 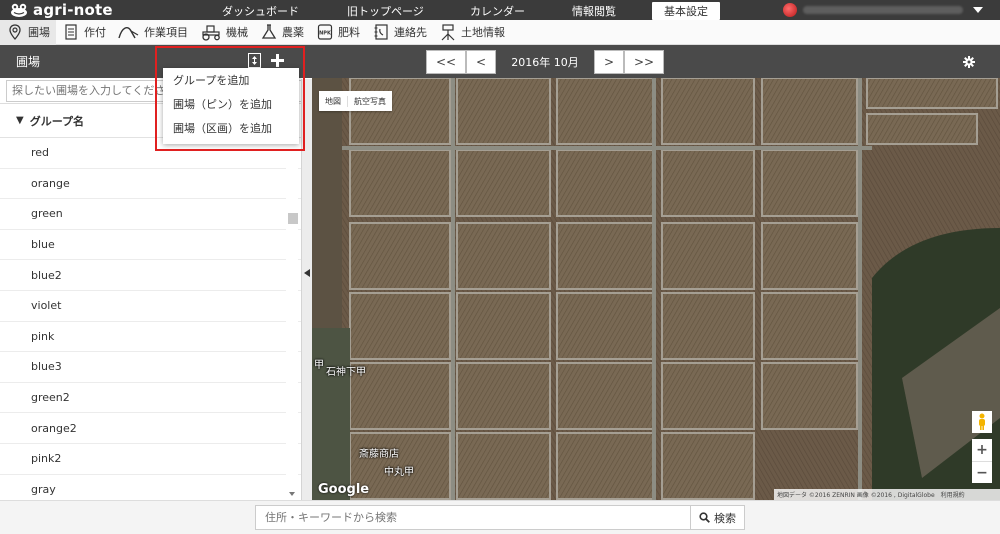 I want to click on user-name-blurred, so click(x=883, y=10).